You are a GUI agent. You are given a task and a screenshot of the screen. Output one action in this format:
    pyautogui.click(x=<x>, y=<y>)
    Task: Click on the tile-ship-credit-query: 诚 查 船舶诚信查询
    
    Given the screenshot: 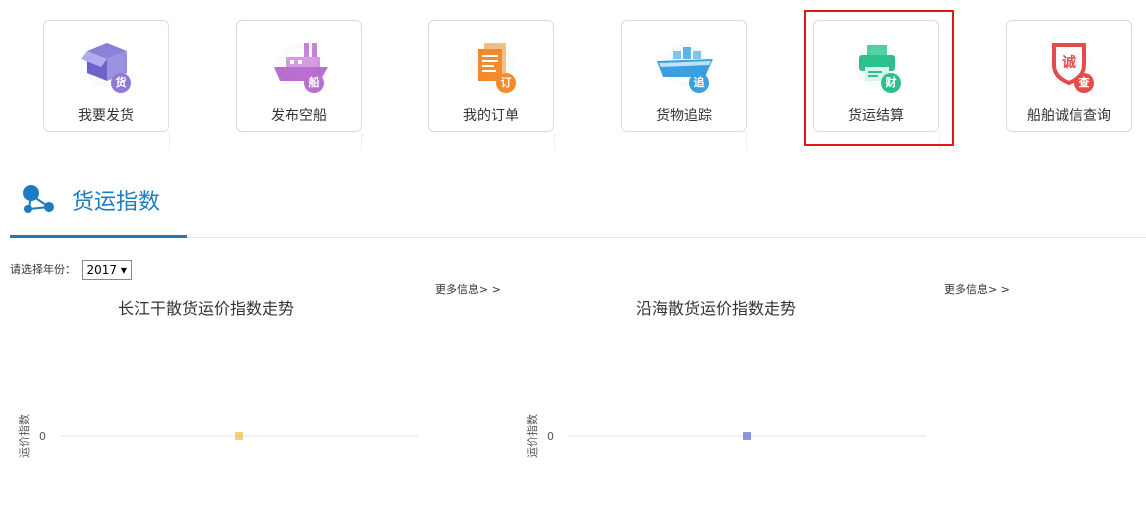 What is the action you would take?
    pyautogui.click(x=1069, y=76)
    